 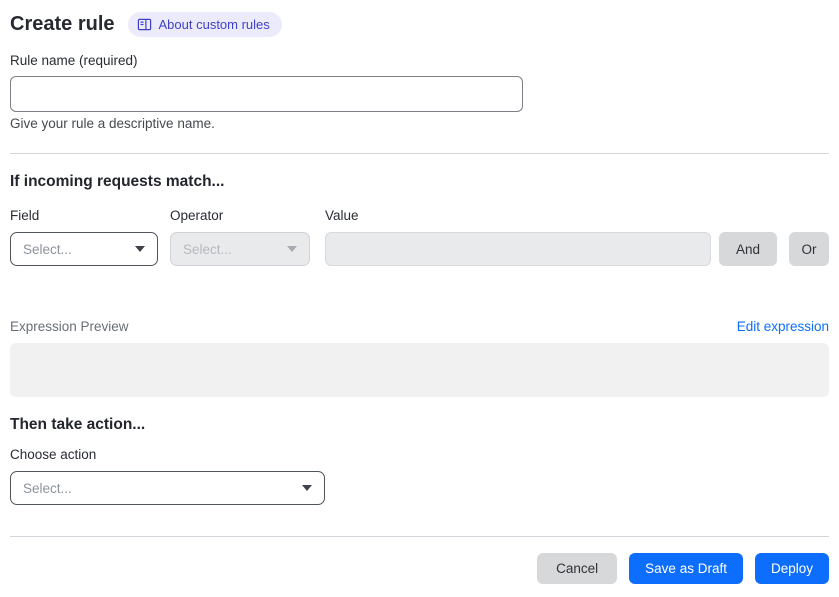 What do you see at coordinates (686, 568) in the screenshot?
I see `save-as-draft-button: Save as Draft` at bounding box center [686, 568].